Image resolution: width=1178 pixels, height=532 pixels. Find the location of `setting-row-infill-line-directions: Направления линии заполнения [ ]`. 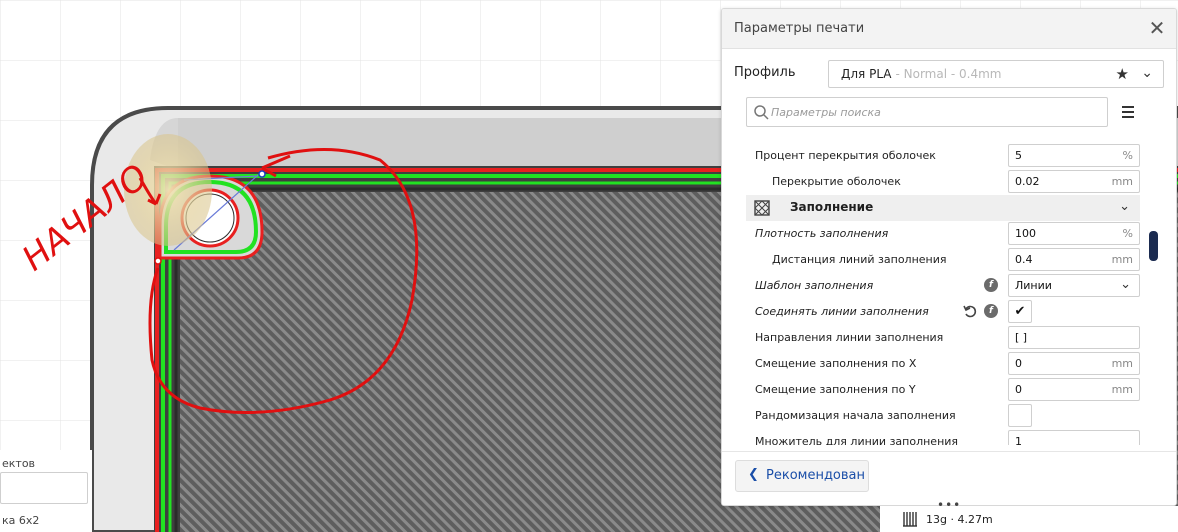

setting-row-infill-line-directions: Направления линии заполнения [ ] is located at coordinates (936, 338).